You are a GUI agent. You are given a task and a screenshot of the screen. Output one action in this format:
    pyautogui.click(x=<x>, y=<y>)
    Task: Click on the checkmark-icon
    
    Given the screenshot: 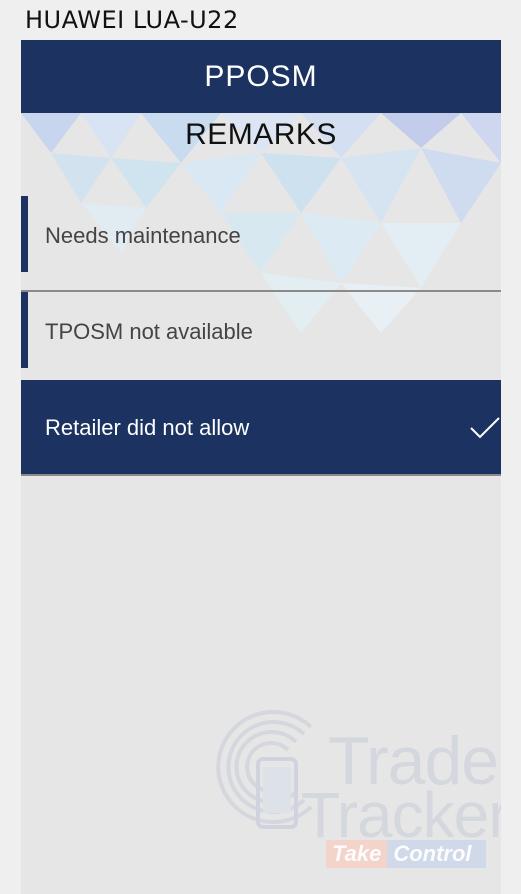 What is the action you would take?
    pyautogui.click(x=485, y=428)
    